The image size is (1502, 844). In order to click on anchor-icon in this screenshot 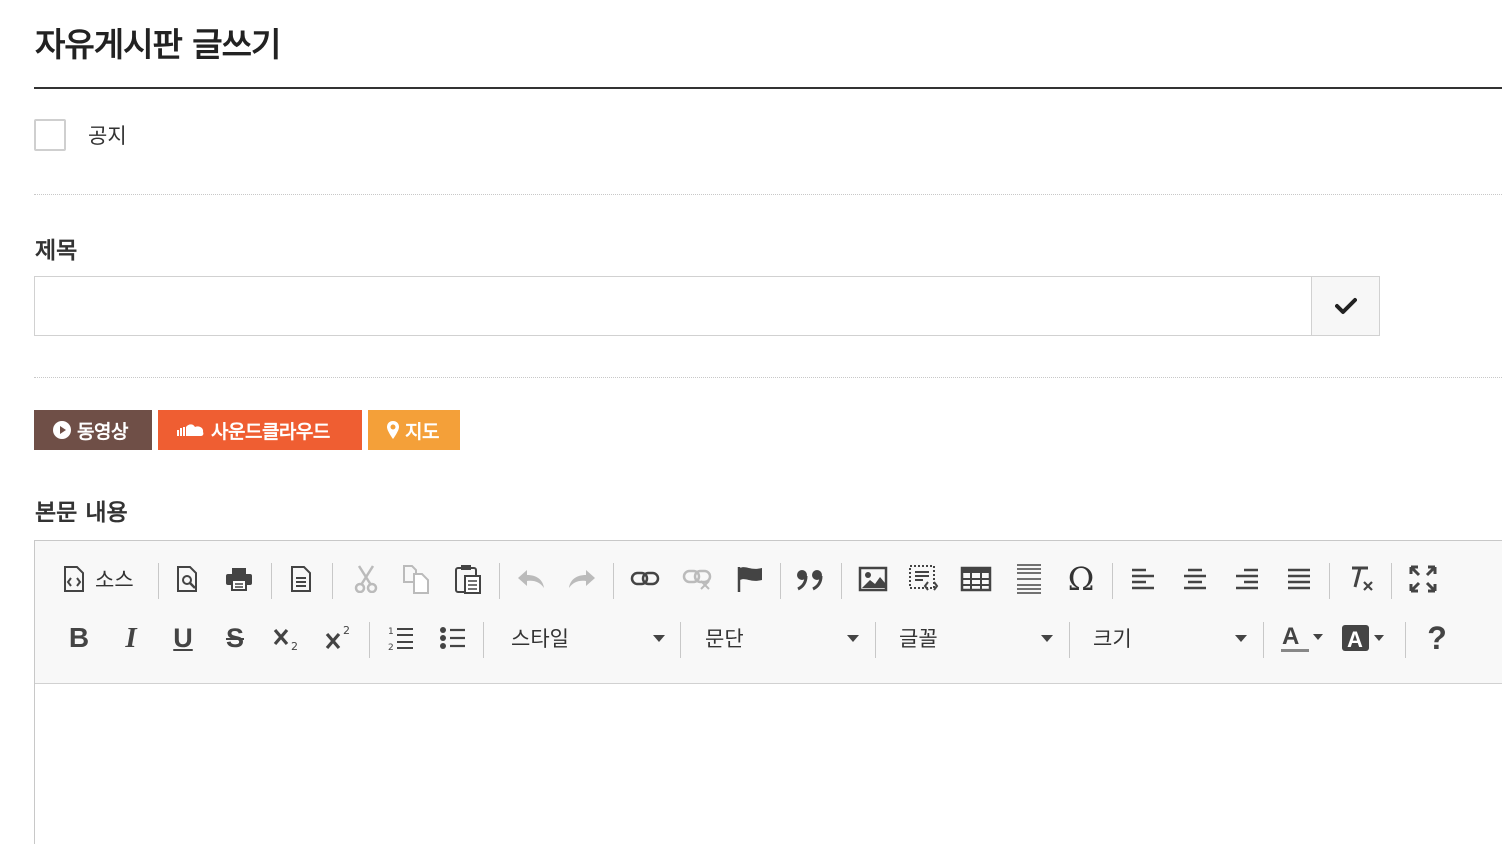, I will do `click(749, 579)`.